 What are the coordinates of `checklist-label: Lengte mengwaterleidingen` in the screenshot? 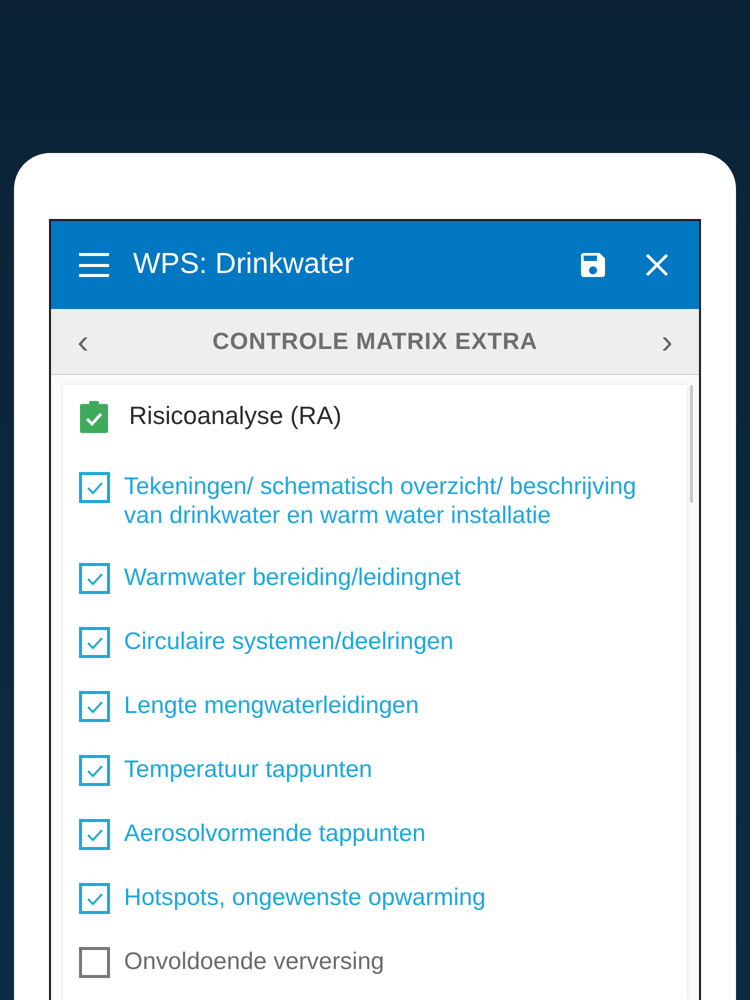 It's located at (271, 705).